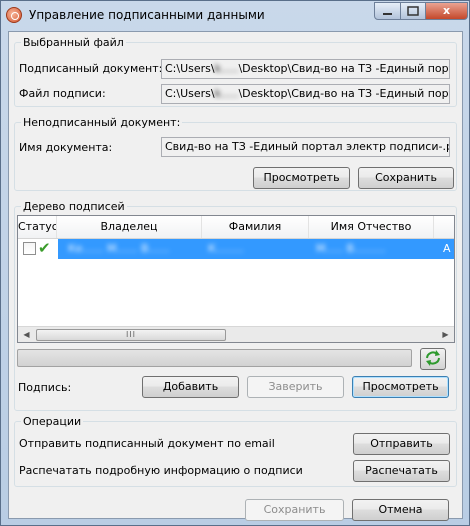 The image size is (470, 526). I want to click on close-button: x, so click(446, 11).